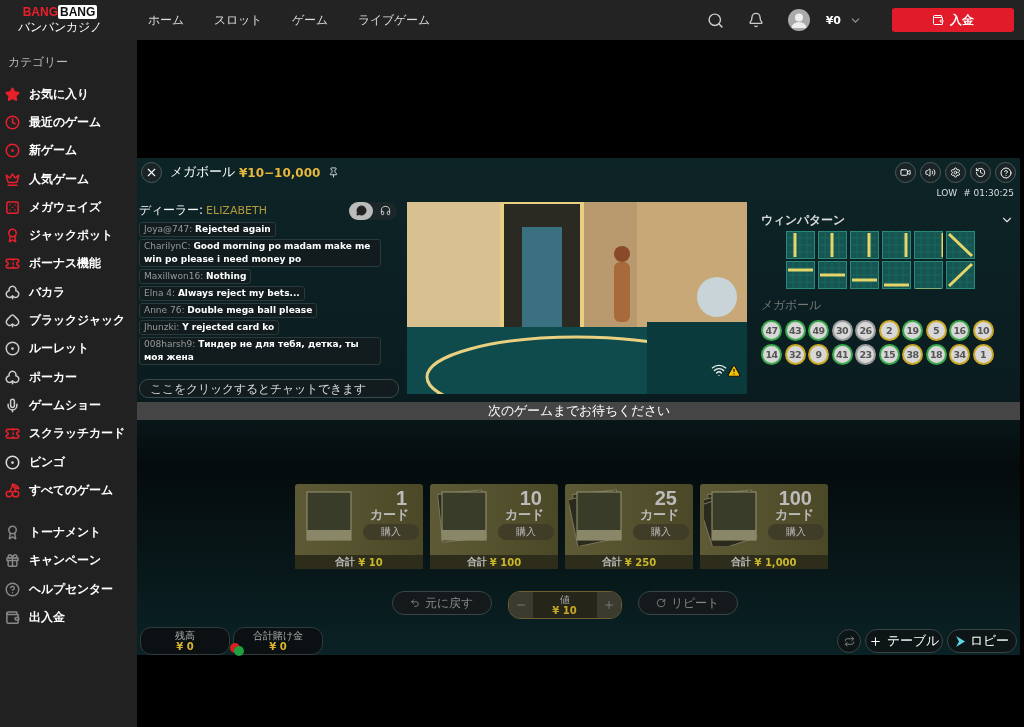  I want to click on balance-display: 残高 ¥ 0, so click(185, 641).